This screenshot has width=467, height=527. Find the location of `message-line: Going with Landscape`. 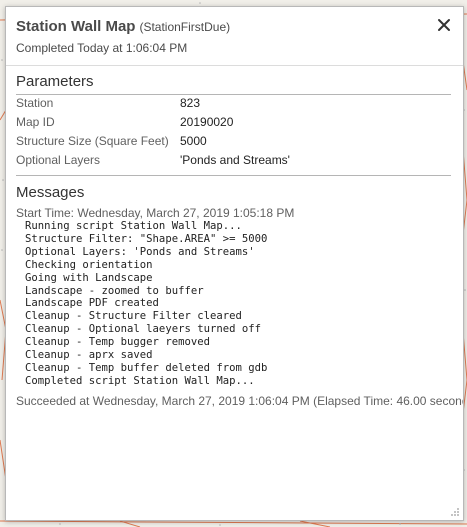

message-line: Going with Landscape is located at coordinates (89, 277).